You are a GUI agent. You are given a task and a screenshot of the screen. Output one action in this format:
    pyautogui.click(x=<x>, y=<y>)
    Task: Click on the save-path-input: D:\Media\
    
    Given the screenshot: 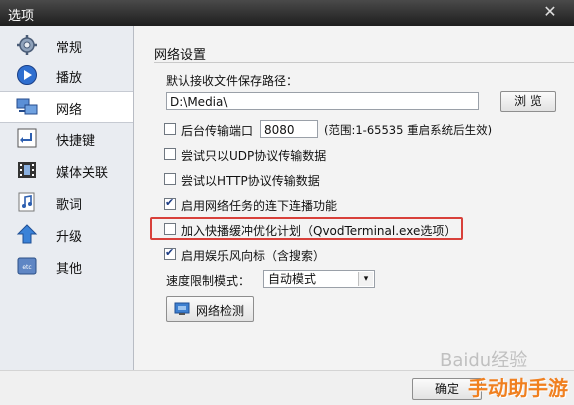 What is the action you would take?
    pyautogui.click(x=322, y=101)
    